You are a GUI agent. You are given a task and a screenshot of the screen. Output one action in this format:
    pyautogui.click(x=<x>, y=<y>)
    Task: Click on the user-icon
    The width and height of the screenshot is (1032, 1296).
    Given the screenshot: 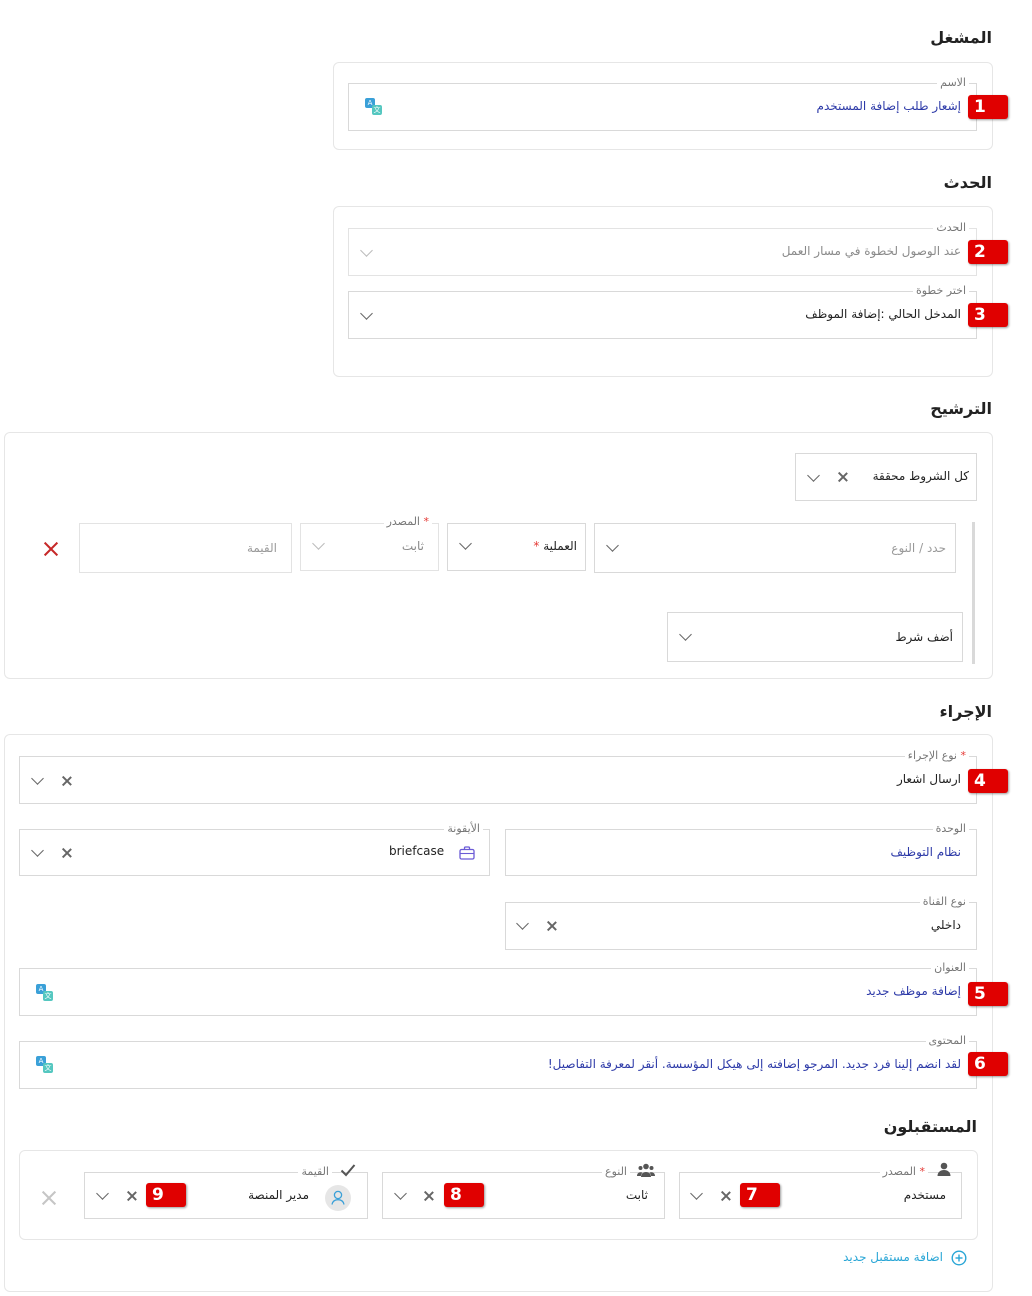 What is the action you would take?
    pyautogui.click(x=944, y=1168)
    